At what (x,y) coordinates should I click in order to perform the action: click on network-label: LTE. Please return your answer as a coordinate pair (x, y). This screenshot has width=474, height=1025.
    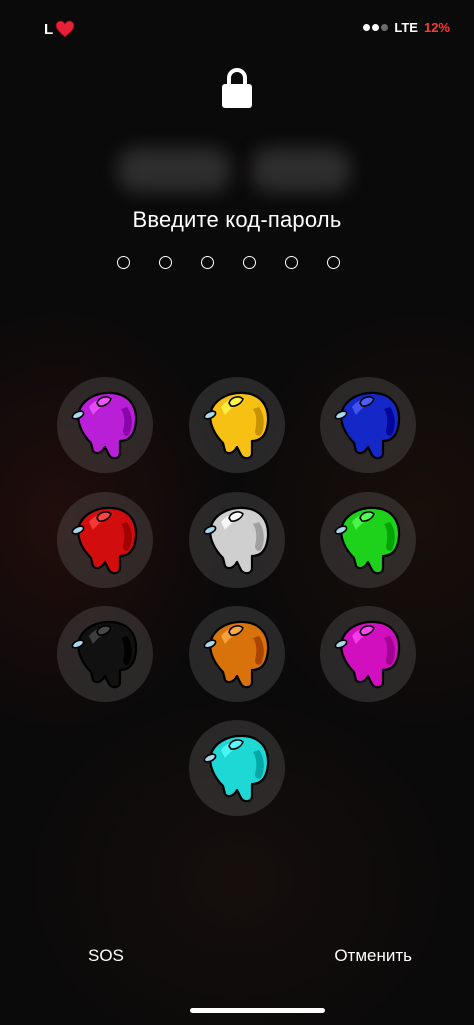
    Looking at the image, I should click on (406, 27).